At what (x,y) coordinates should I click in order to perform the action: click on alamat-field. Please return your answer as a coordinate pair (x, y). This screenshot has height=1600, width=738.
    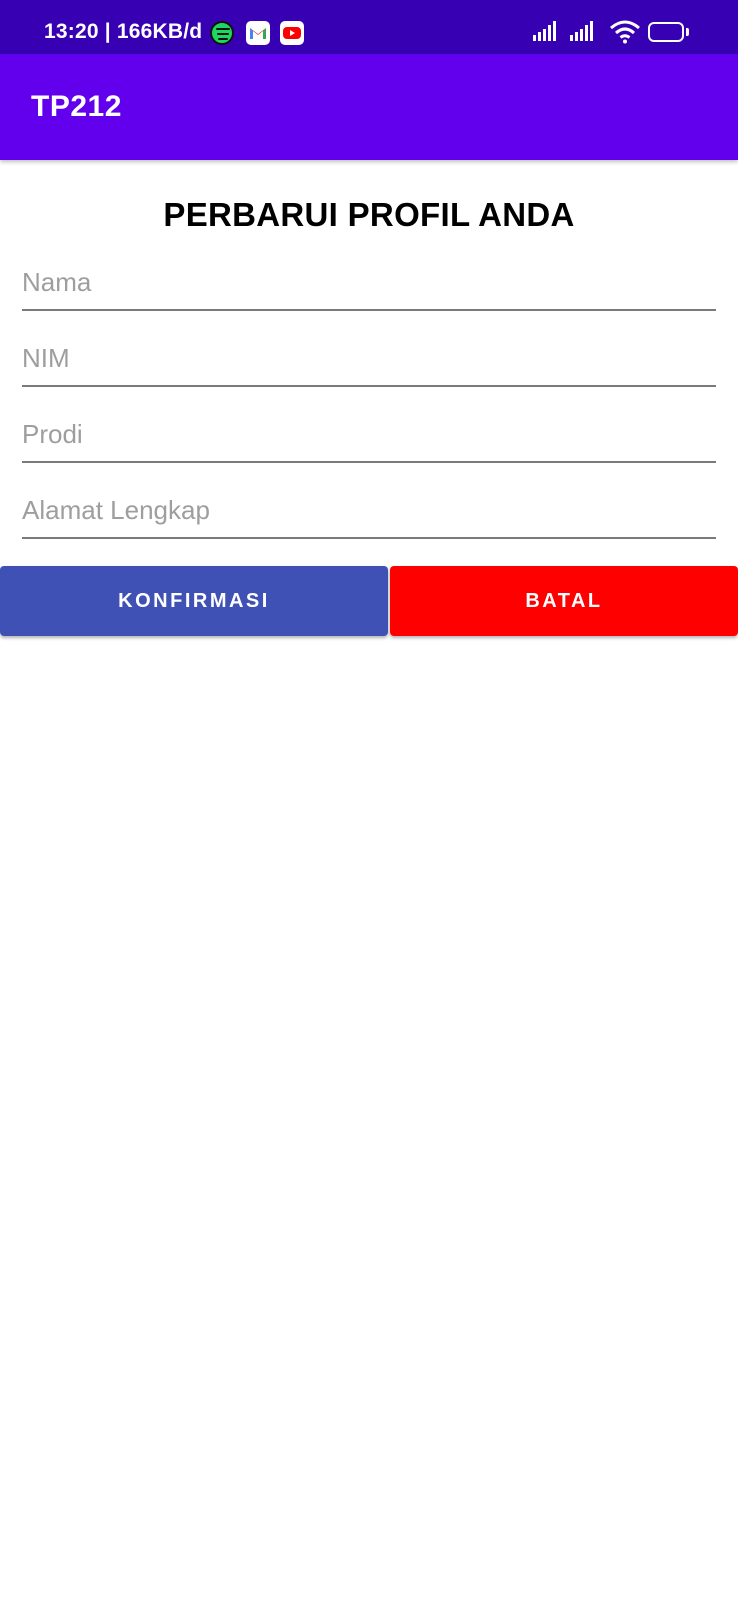
    Looking at the image, I should click on (369, 514).